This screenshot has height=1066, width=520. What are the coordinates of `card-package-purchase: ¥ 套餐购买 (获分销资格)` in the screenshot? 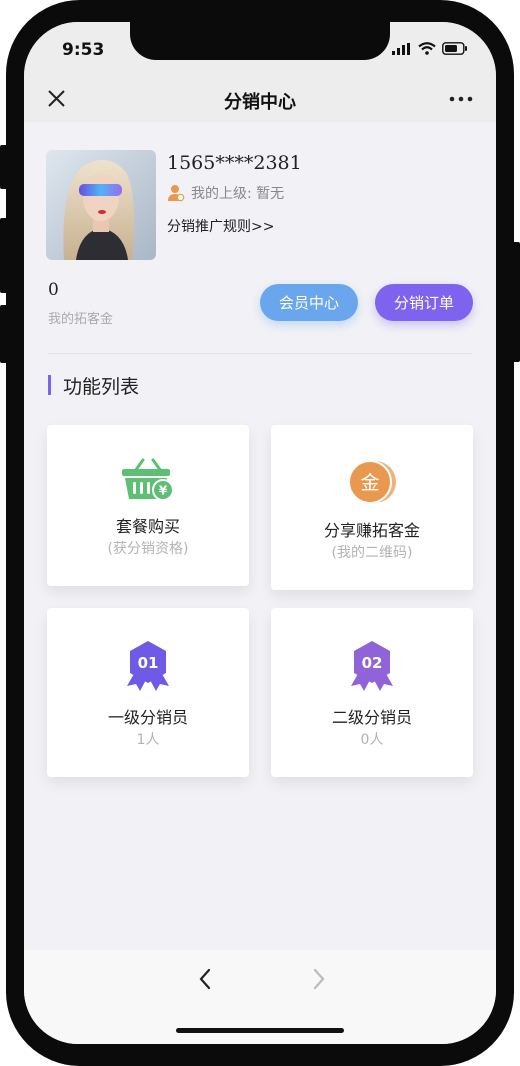 It's located at (148, 505).